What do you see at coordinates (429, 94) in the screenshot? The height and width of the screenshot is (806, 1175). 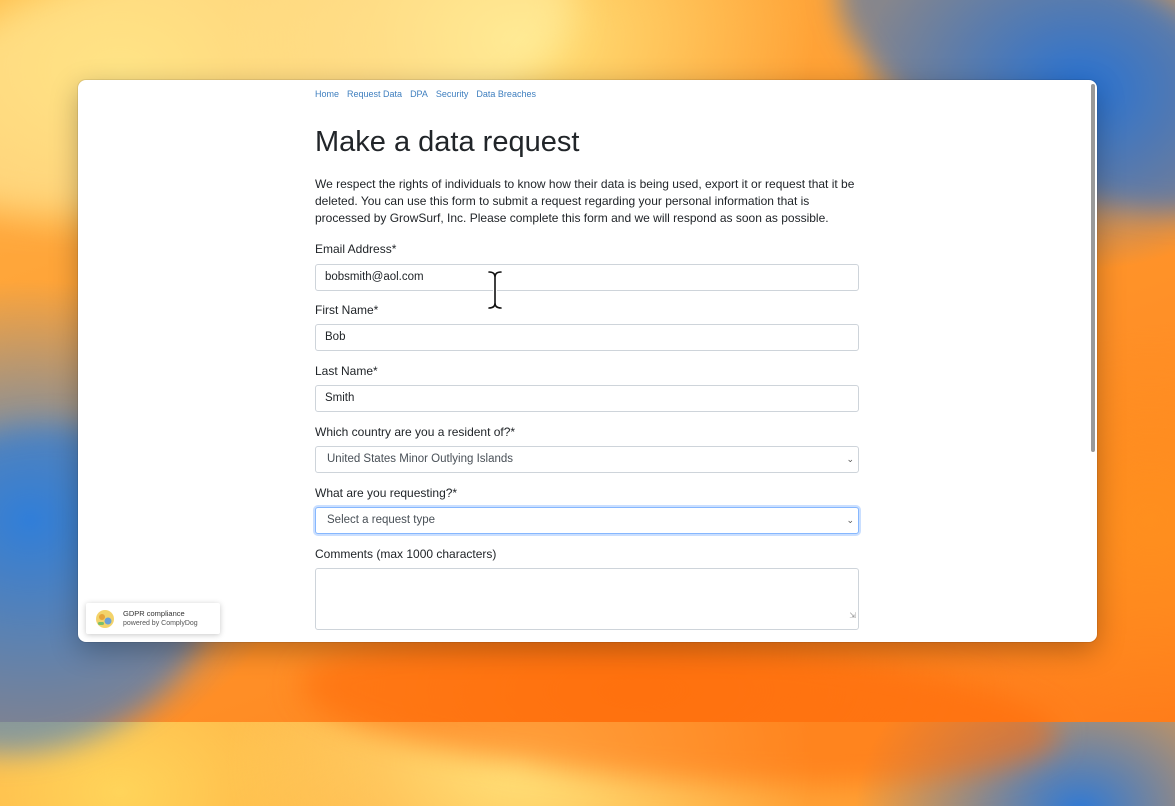 I see `top-nav: Home Request Data DPA Security Data Breaches` at bounding box center [429, 94].